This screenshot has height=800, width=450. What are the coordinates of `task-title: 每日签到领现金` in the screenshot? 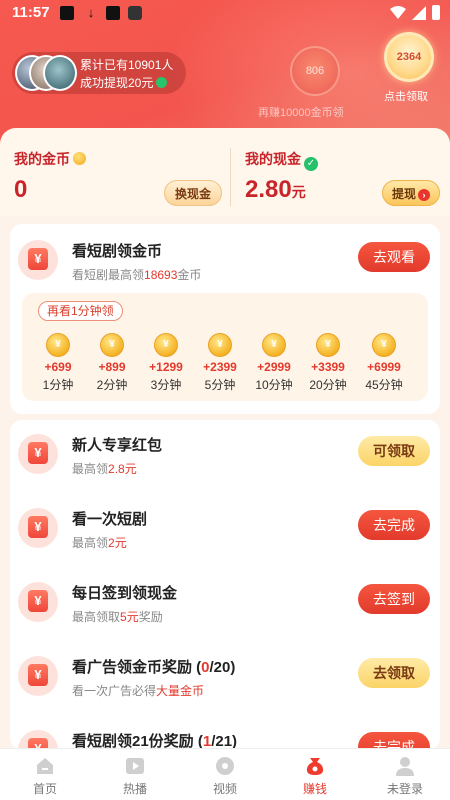 It's located at (125, 593).